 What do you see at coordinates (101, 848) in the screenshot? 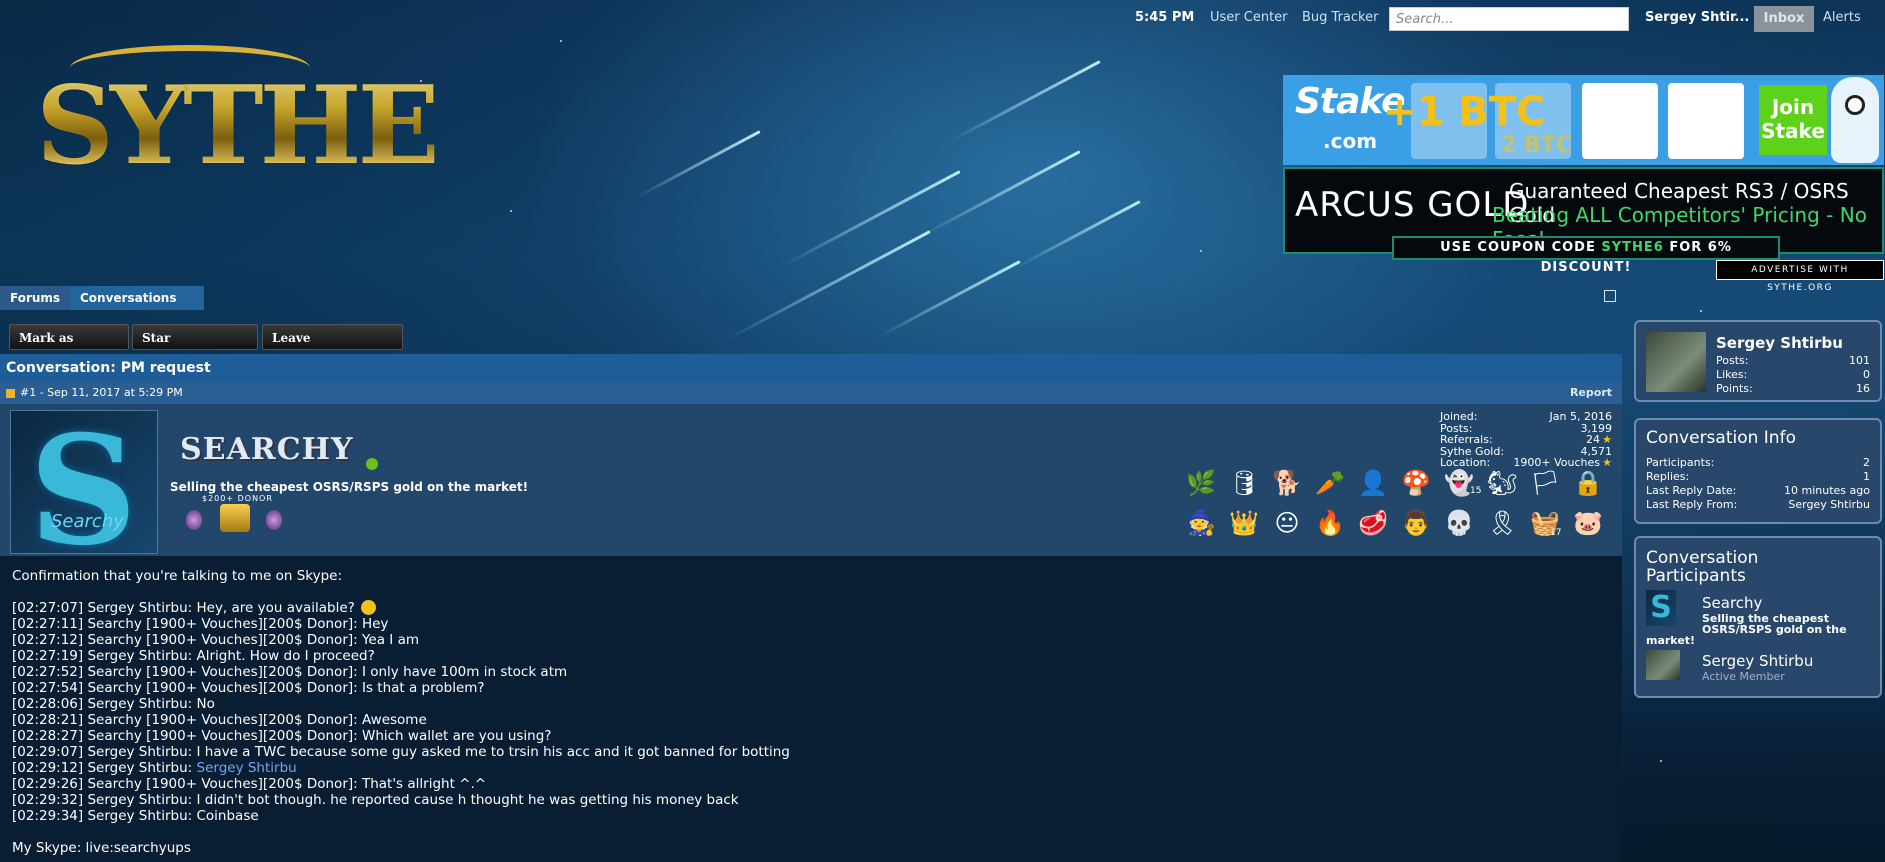
I see `message-line: My Skype: live:searchyups` at bounding box center [101, 848].